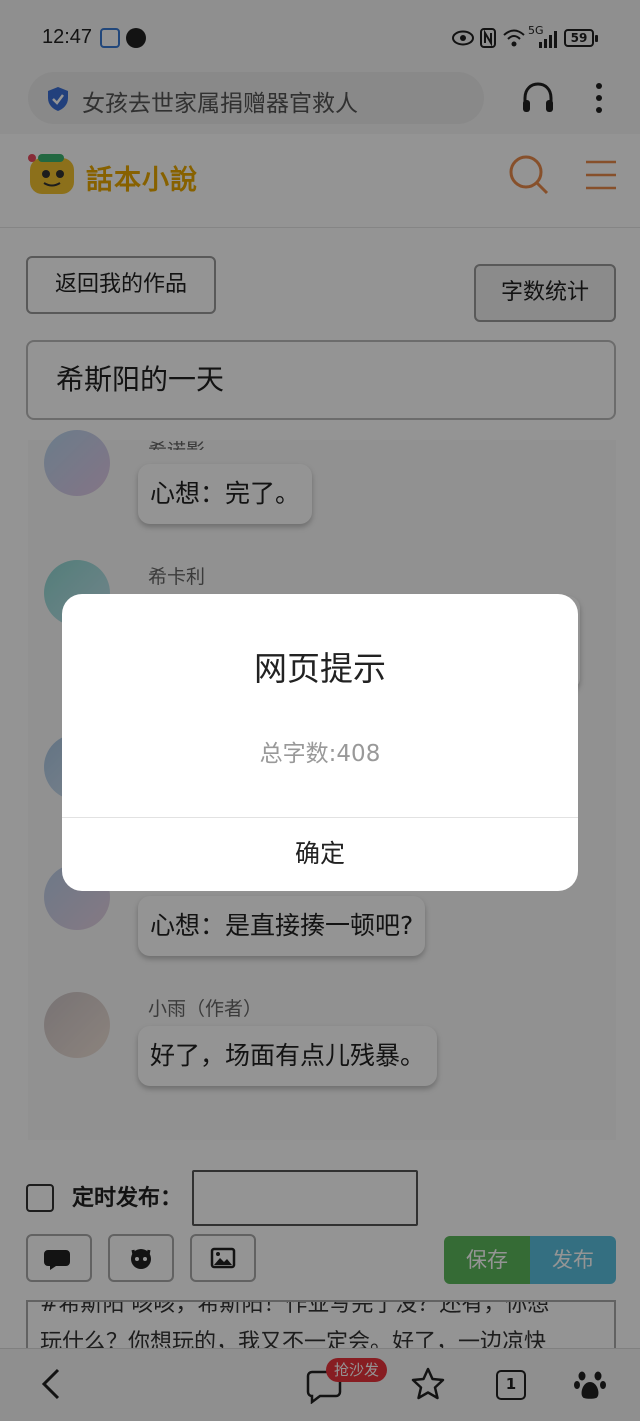 This screenshot has width=640, height=1421. Describe the element at coordinates (320, 854) in the screenshot. I see `confirm-button: 确定` at that location.